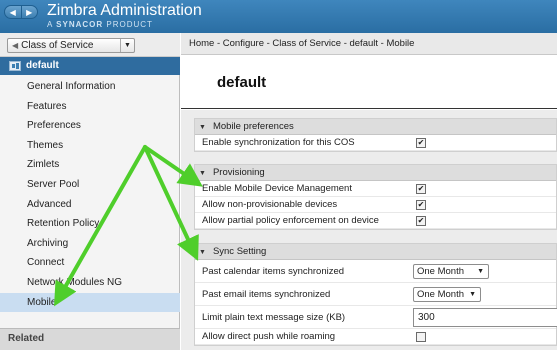 The image size is (557, 350). I want to click on setting-label: Enable synchronization for this COS, so click(278, 142).